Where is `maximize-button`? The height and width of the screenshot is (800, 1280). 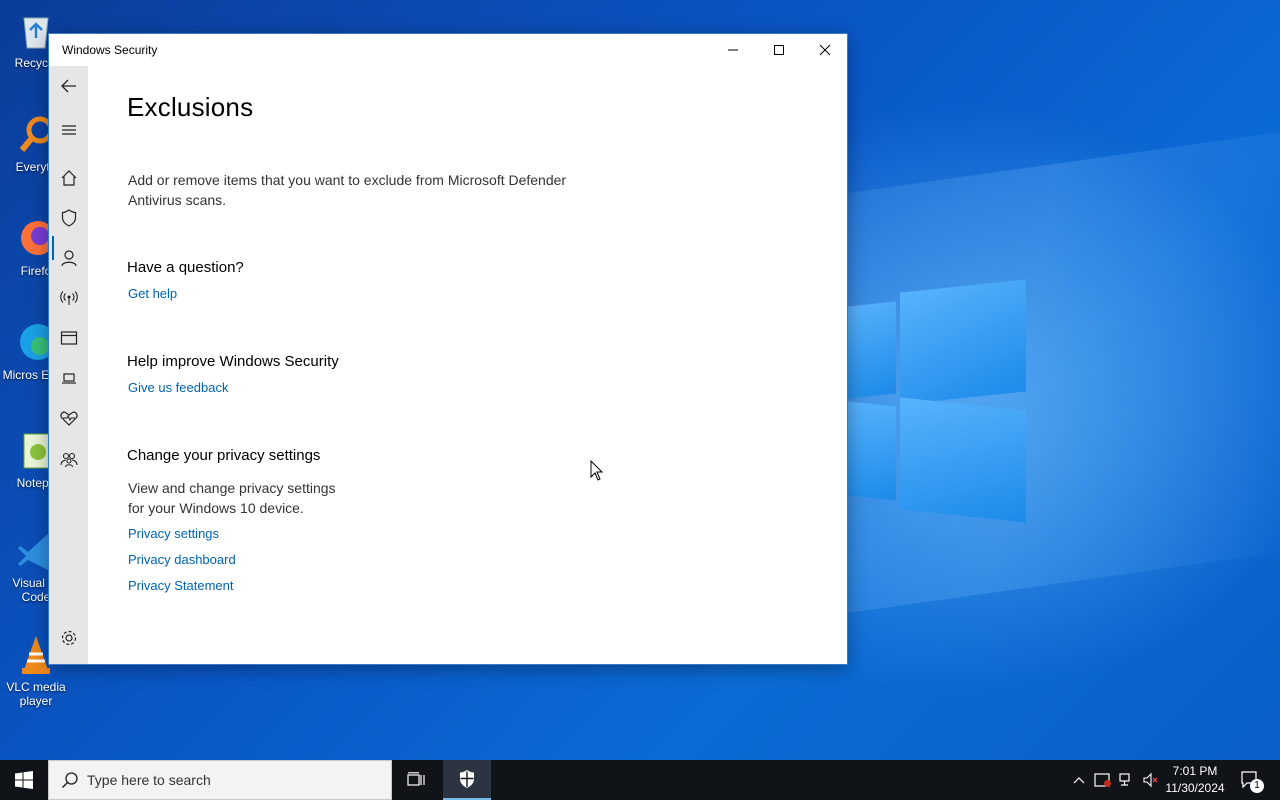
maximize-button is located at coordinates (779, 50).